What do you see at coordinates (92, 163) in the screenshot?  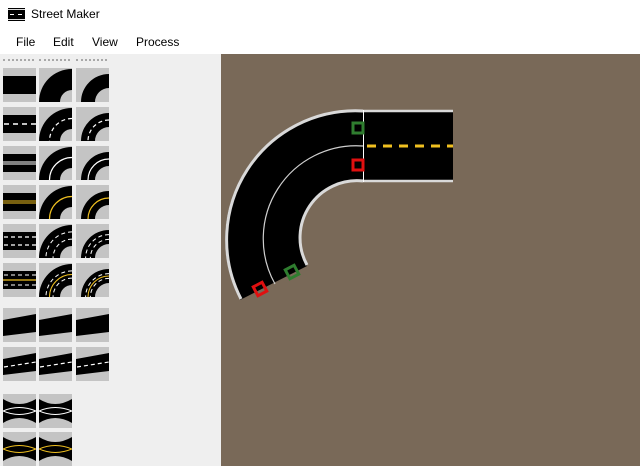 I see `road-tile-curve-small-white-center` at bounding box center [92, 163].